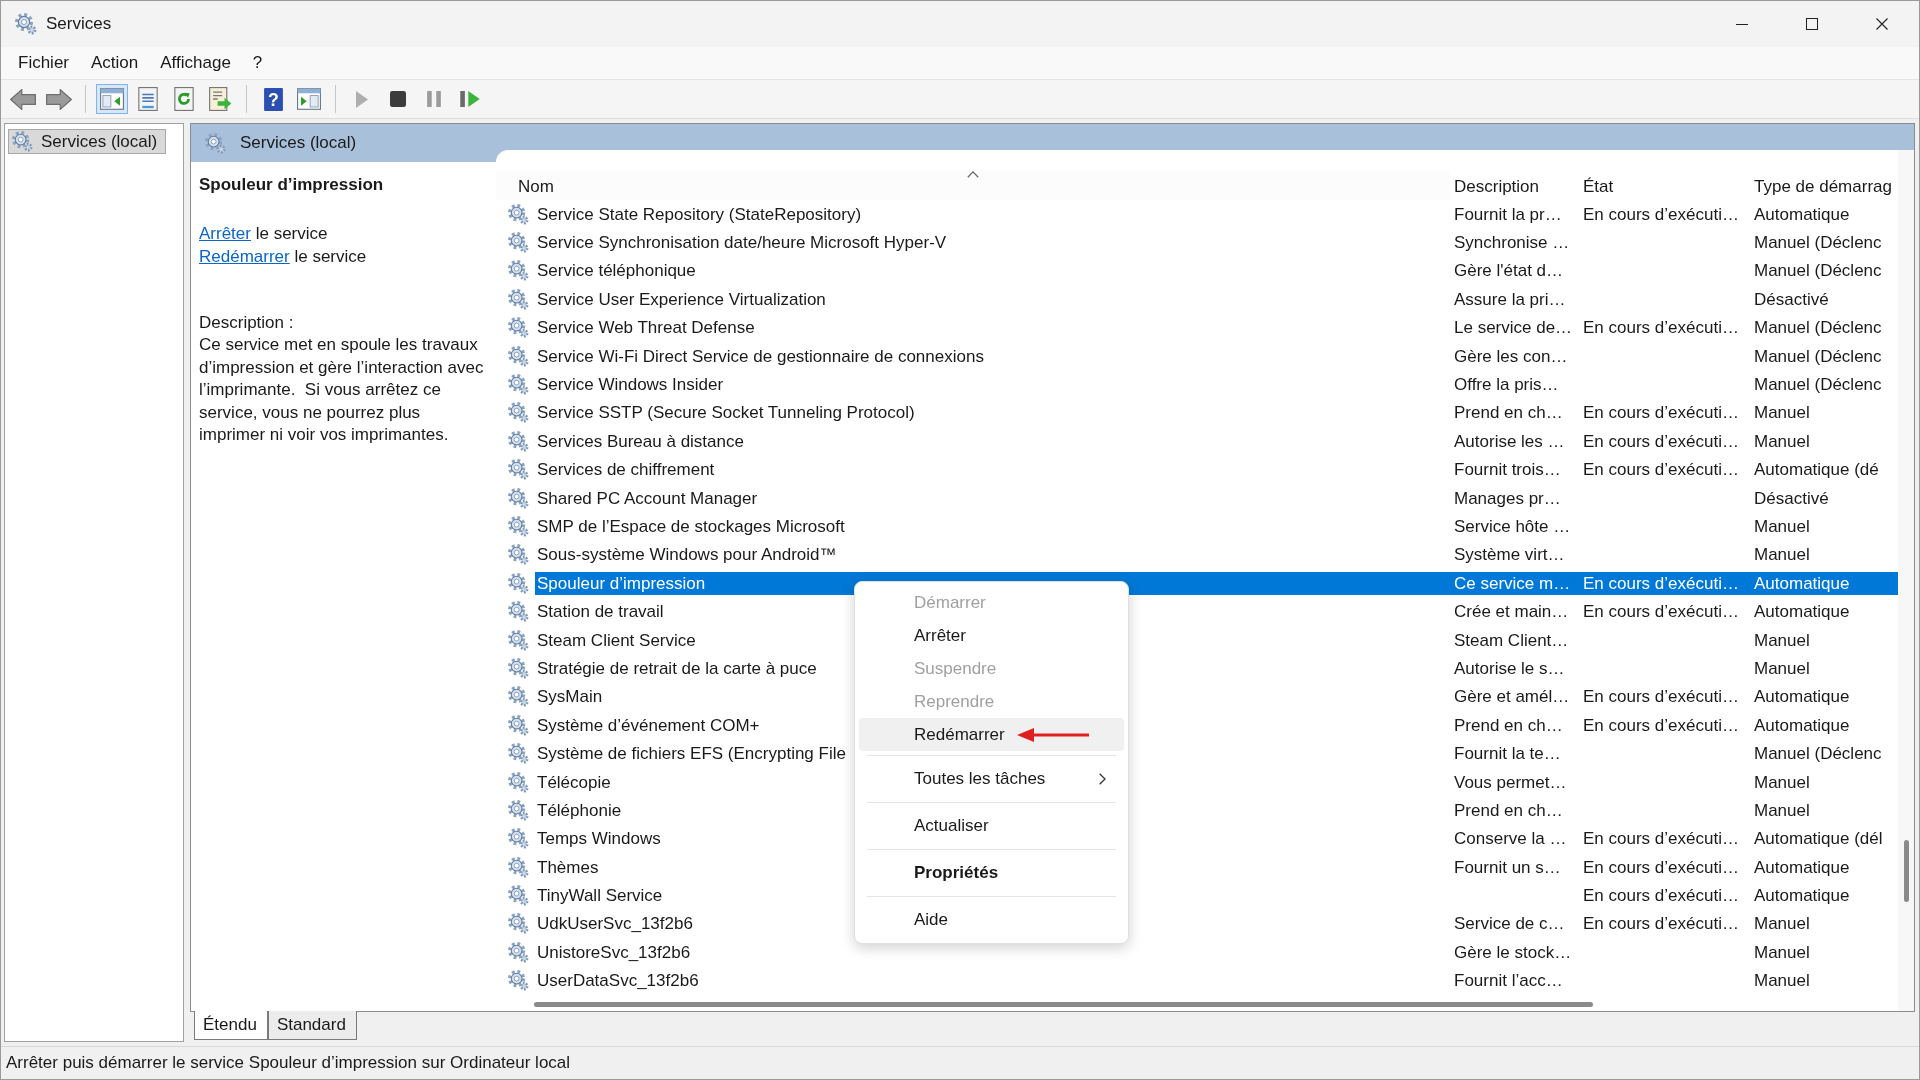 This screenshot has width=1920, height=1080. What do you see at coordinates (1102, 779) in the screenshot?
I see `chevron-right-icon` at bounding box center [1102, 779].